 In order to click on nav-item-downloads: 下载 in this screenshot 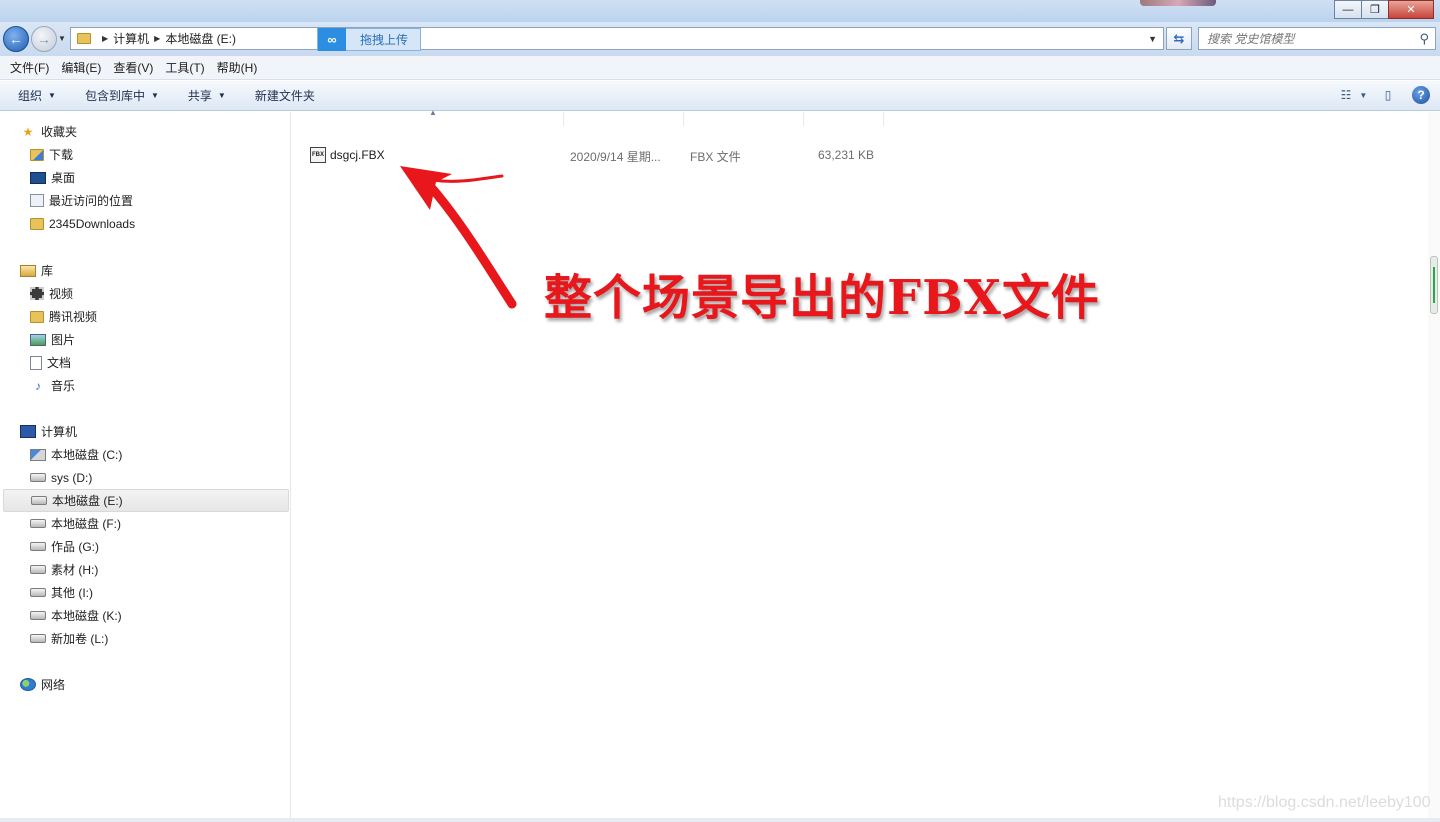, I will do `click(145, 154)`.